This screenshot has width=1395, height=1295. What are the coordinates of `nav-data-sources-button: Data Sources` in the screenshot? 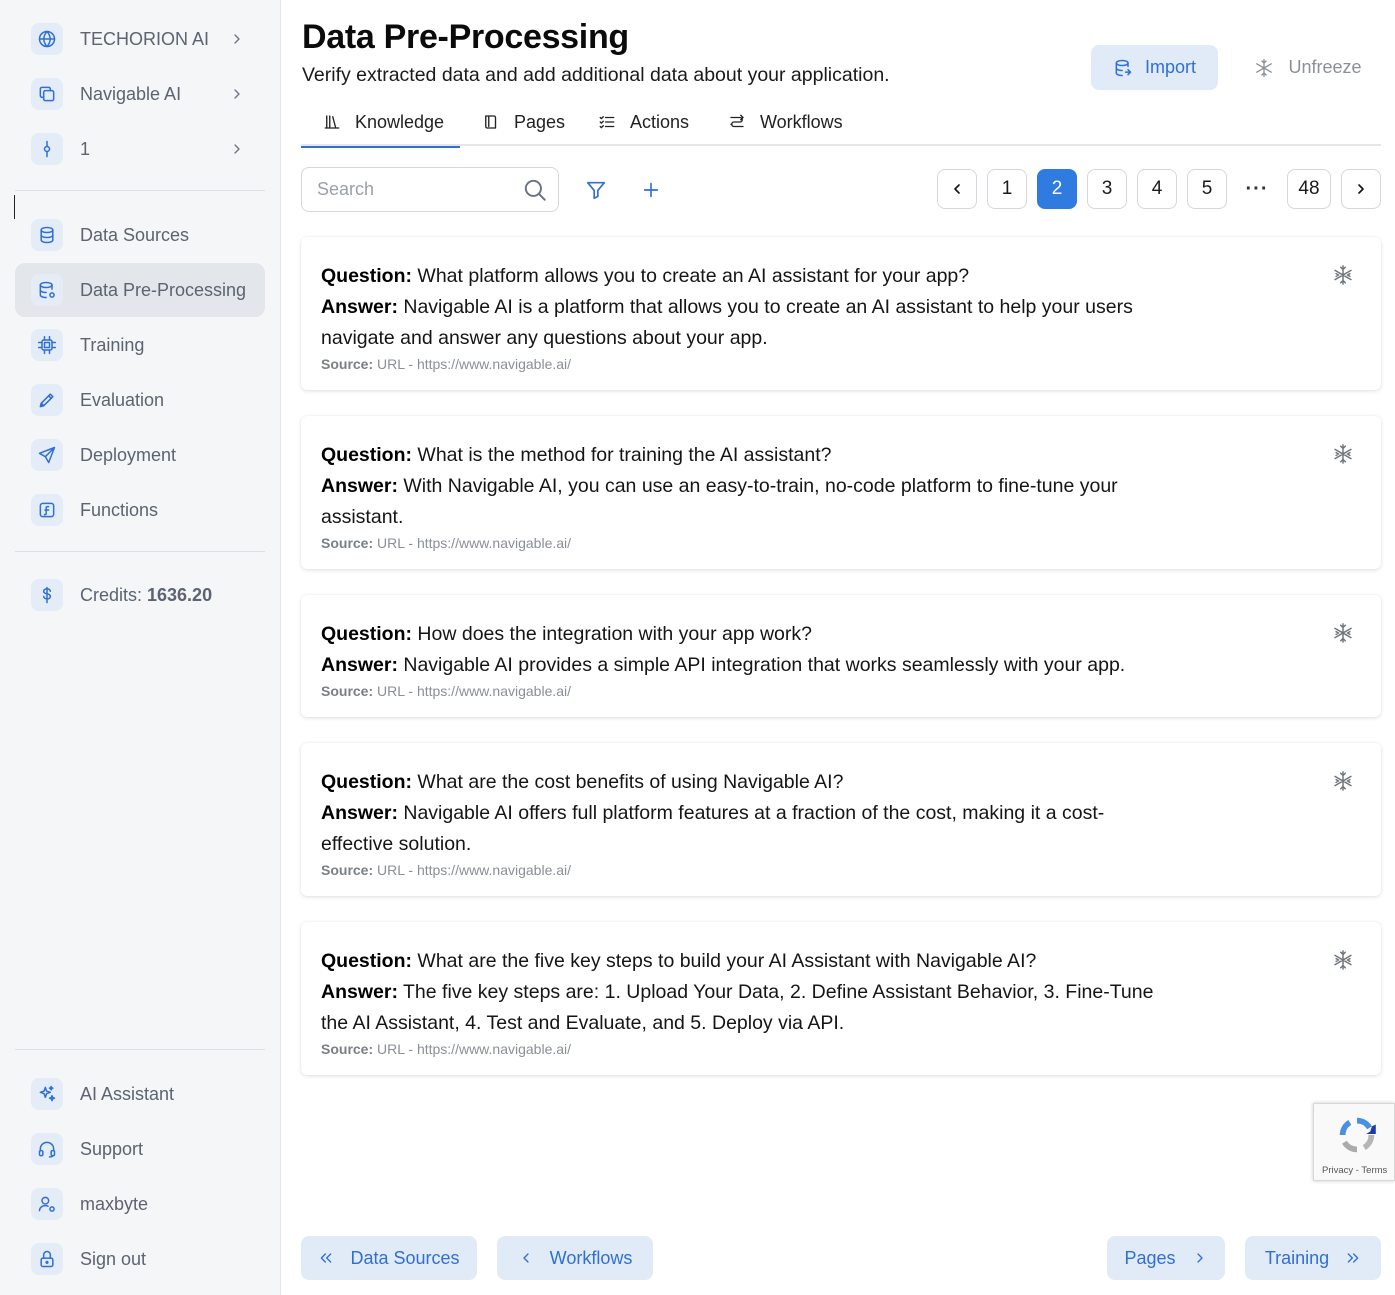 It's located at (389, 1258).